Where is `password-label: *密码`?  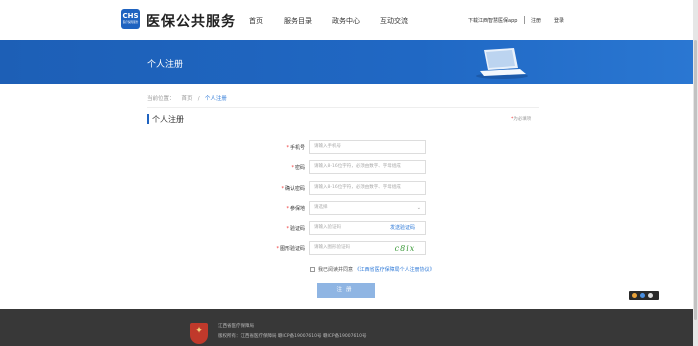 password-label: *密码 is located at coordinates (298, 168).